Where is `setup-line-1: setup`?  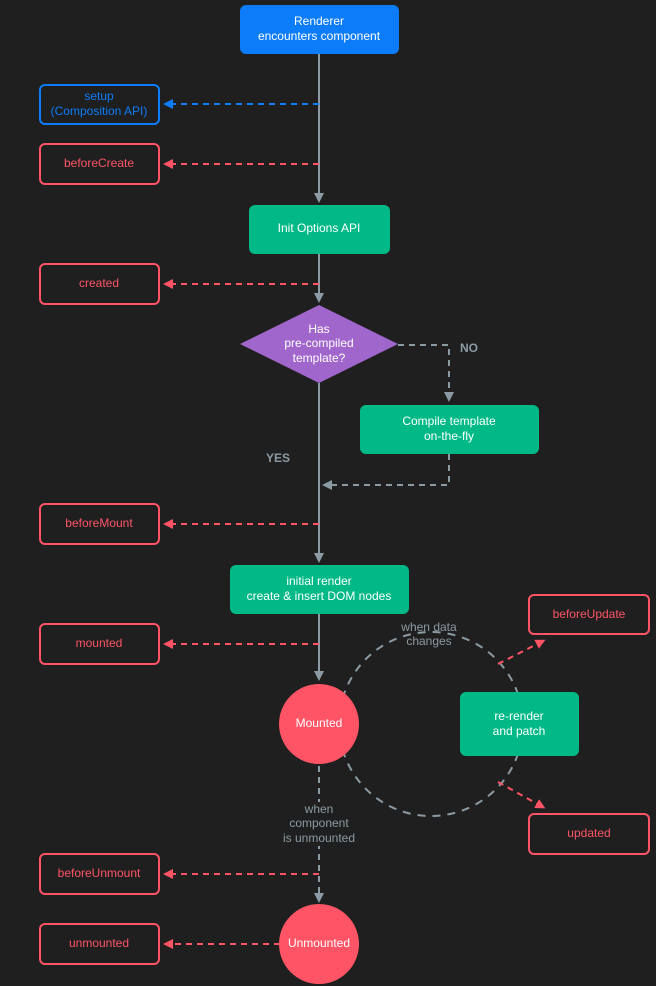
setup-line-1: setup is located at coordinates (99, 96).